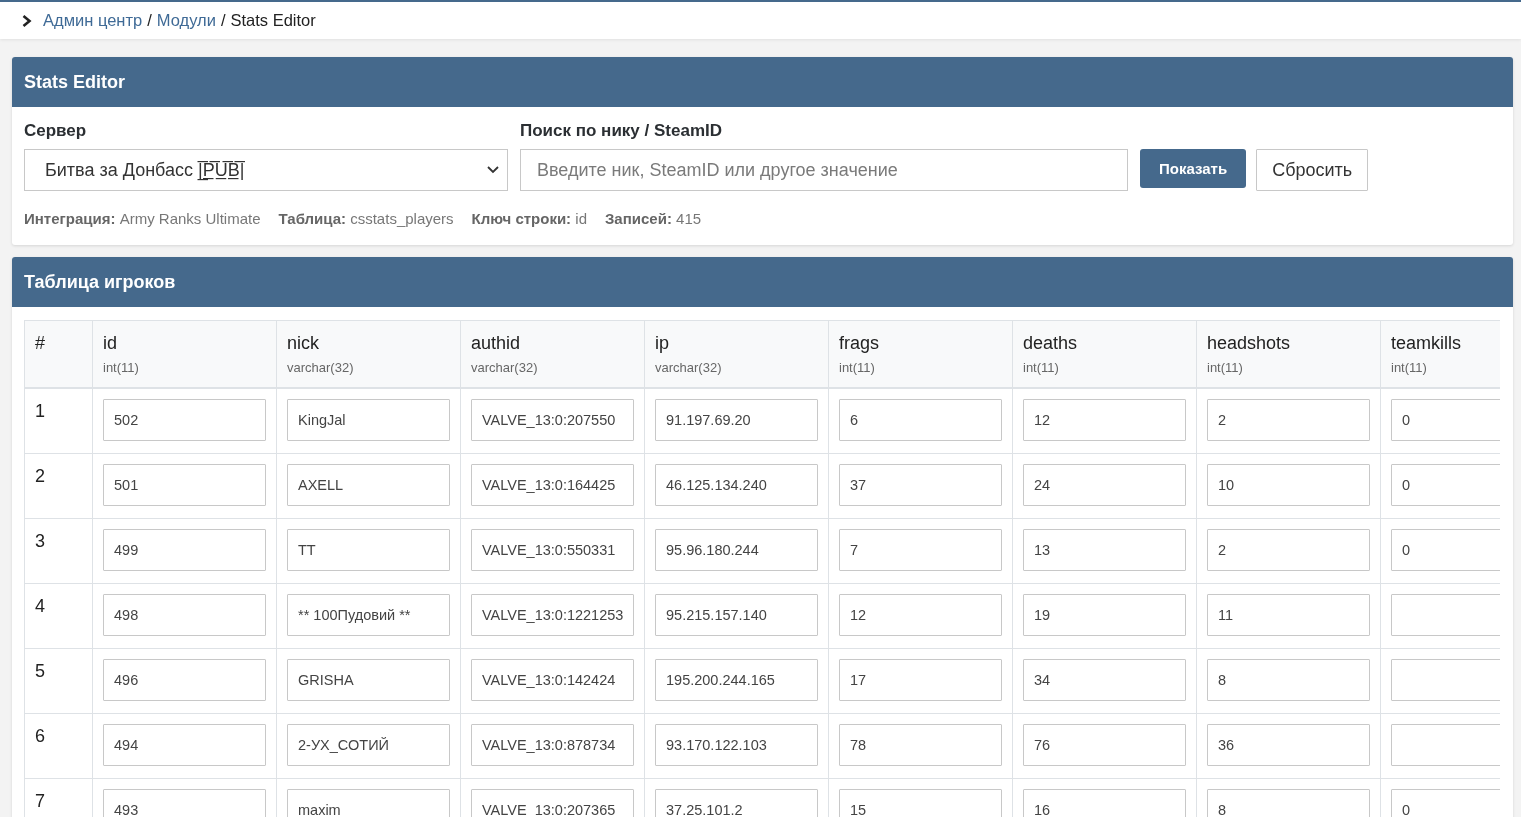 This screenshot has height=817, width=1521. I want to click on meta-item: Интеграция: Army Ranks Ultimate, so click(142, 218).